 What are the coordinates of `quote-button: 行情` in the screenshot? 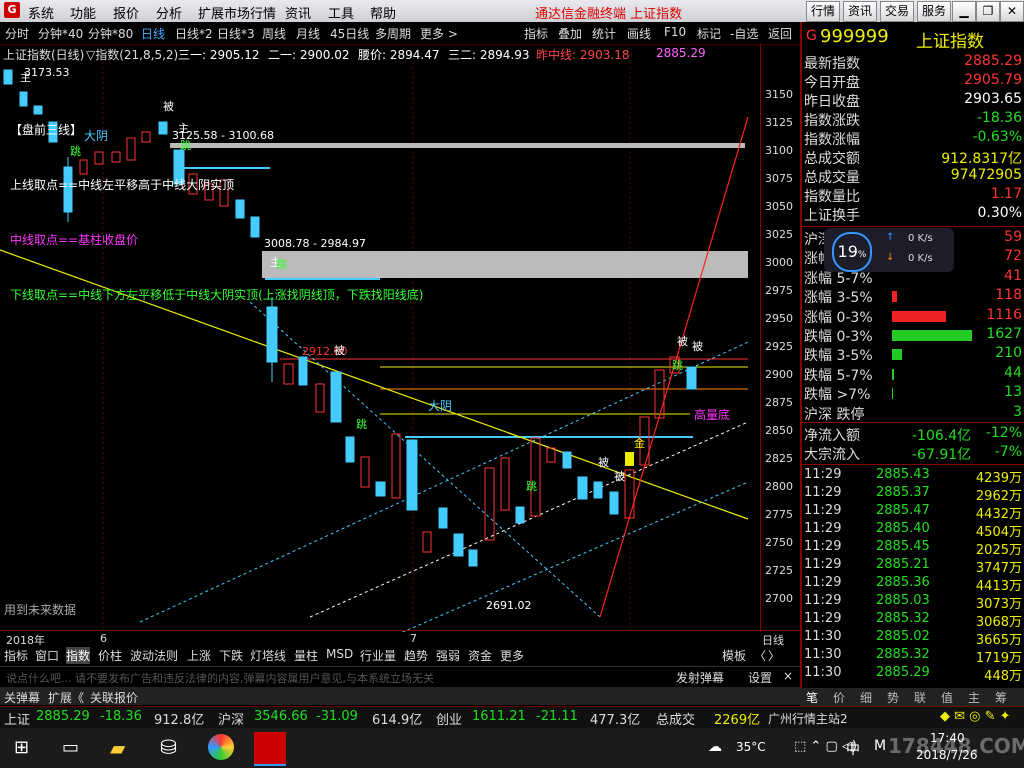 It's located at (823, 11).